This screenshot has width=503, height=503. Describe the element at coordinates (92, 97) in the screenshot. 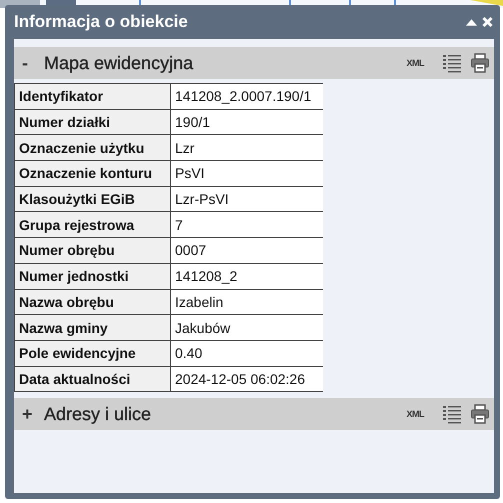

I see `attribute-label: Identyfikator` at that location.